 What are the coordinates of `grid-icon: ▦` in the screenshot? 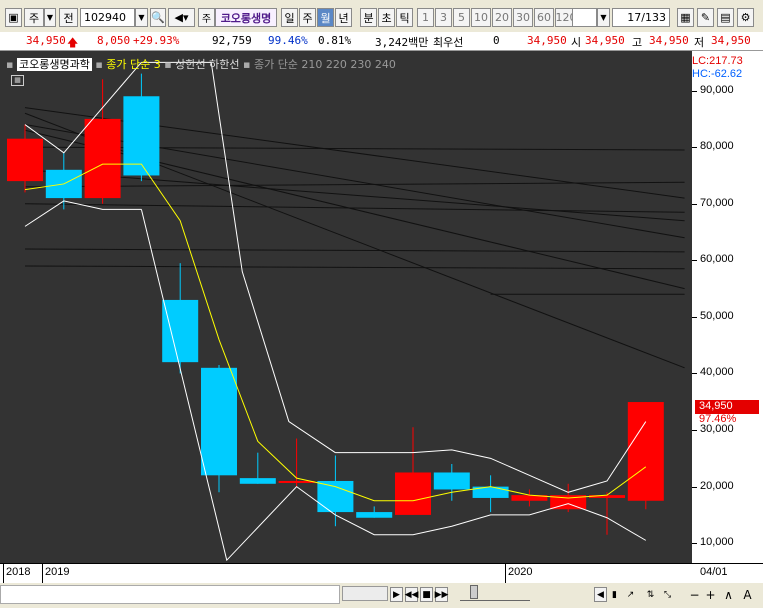 It's located at (685, 17).